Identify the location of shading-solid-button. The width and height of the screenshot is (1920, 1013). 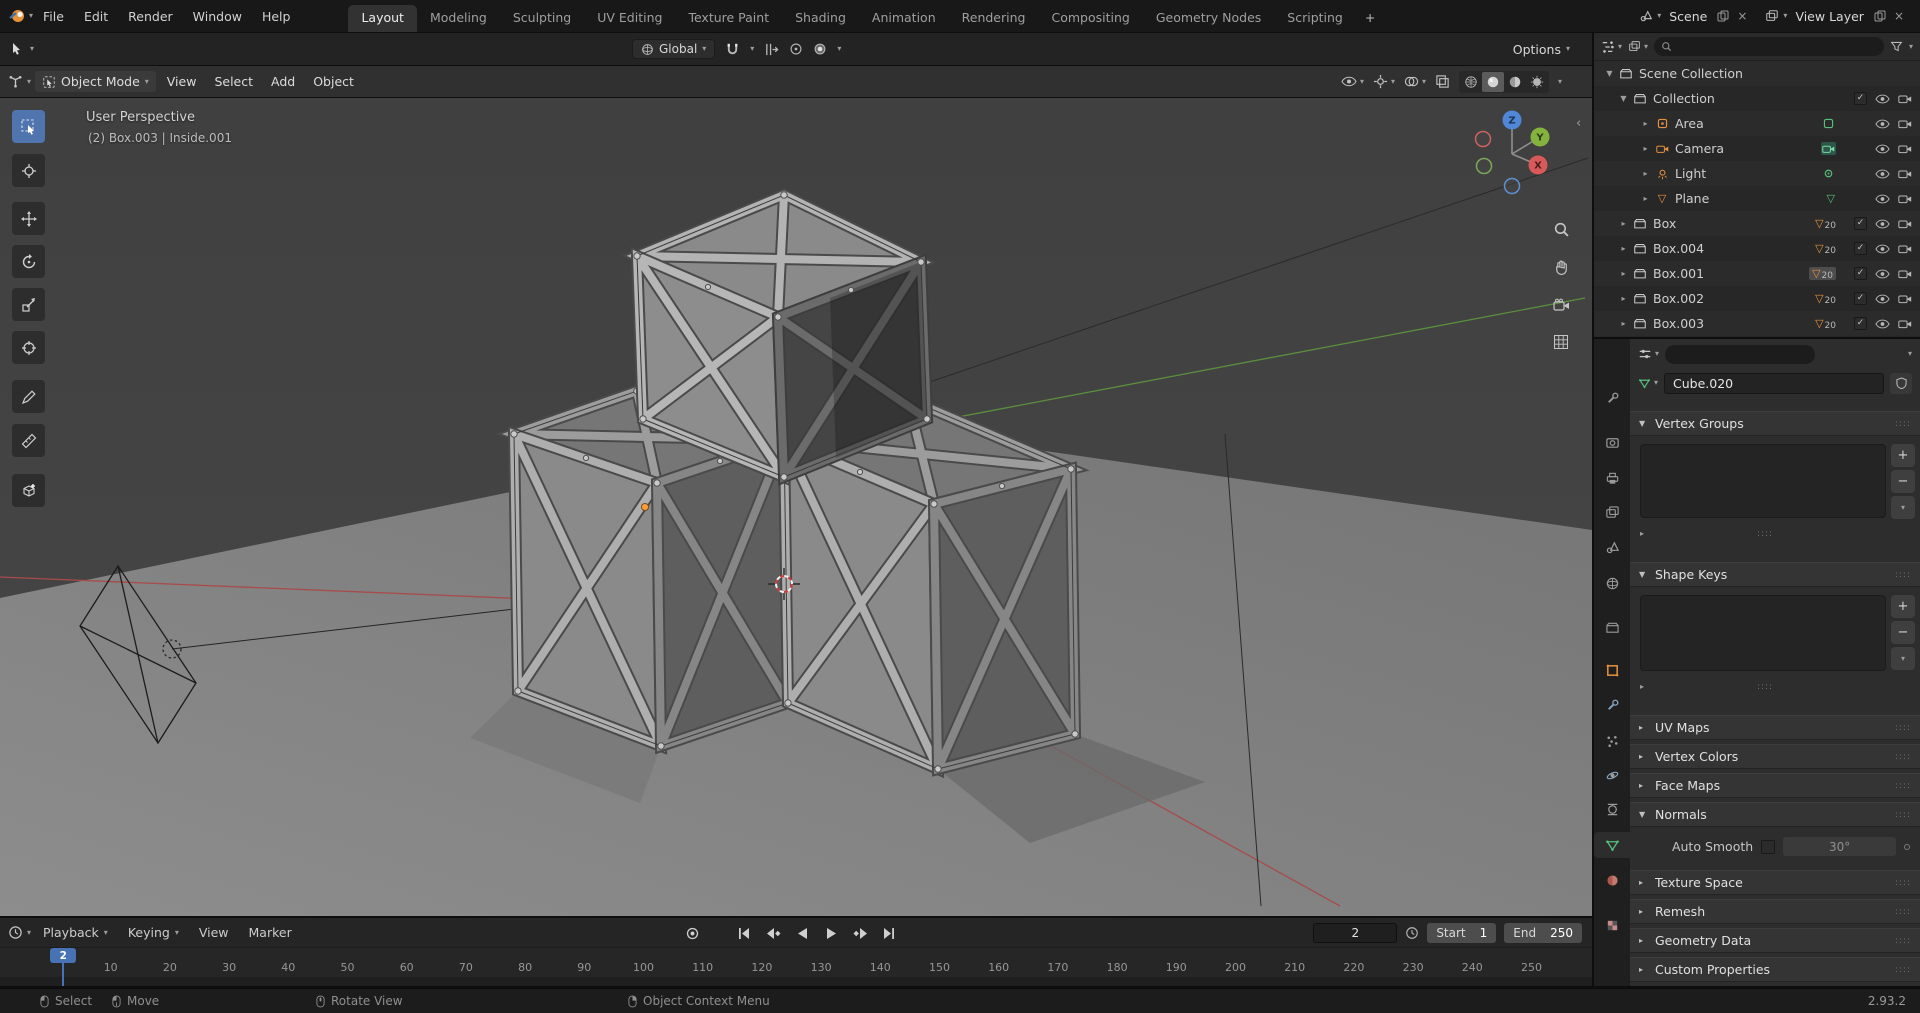
(1492, 81).